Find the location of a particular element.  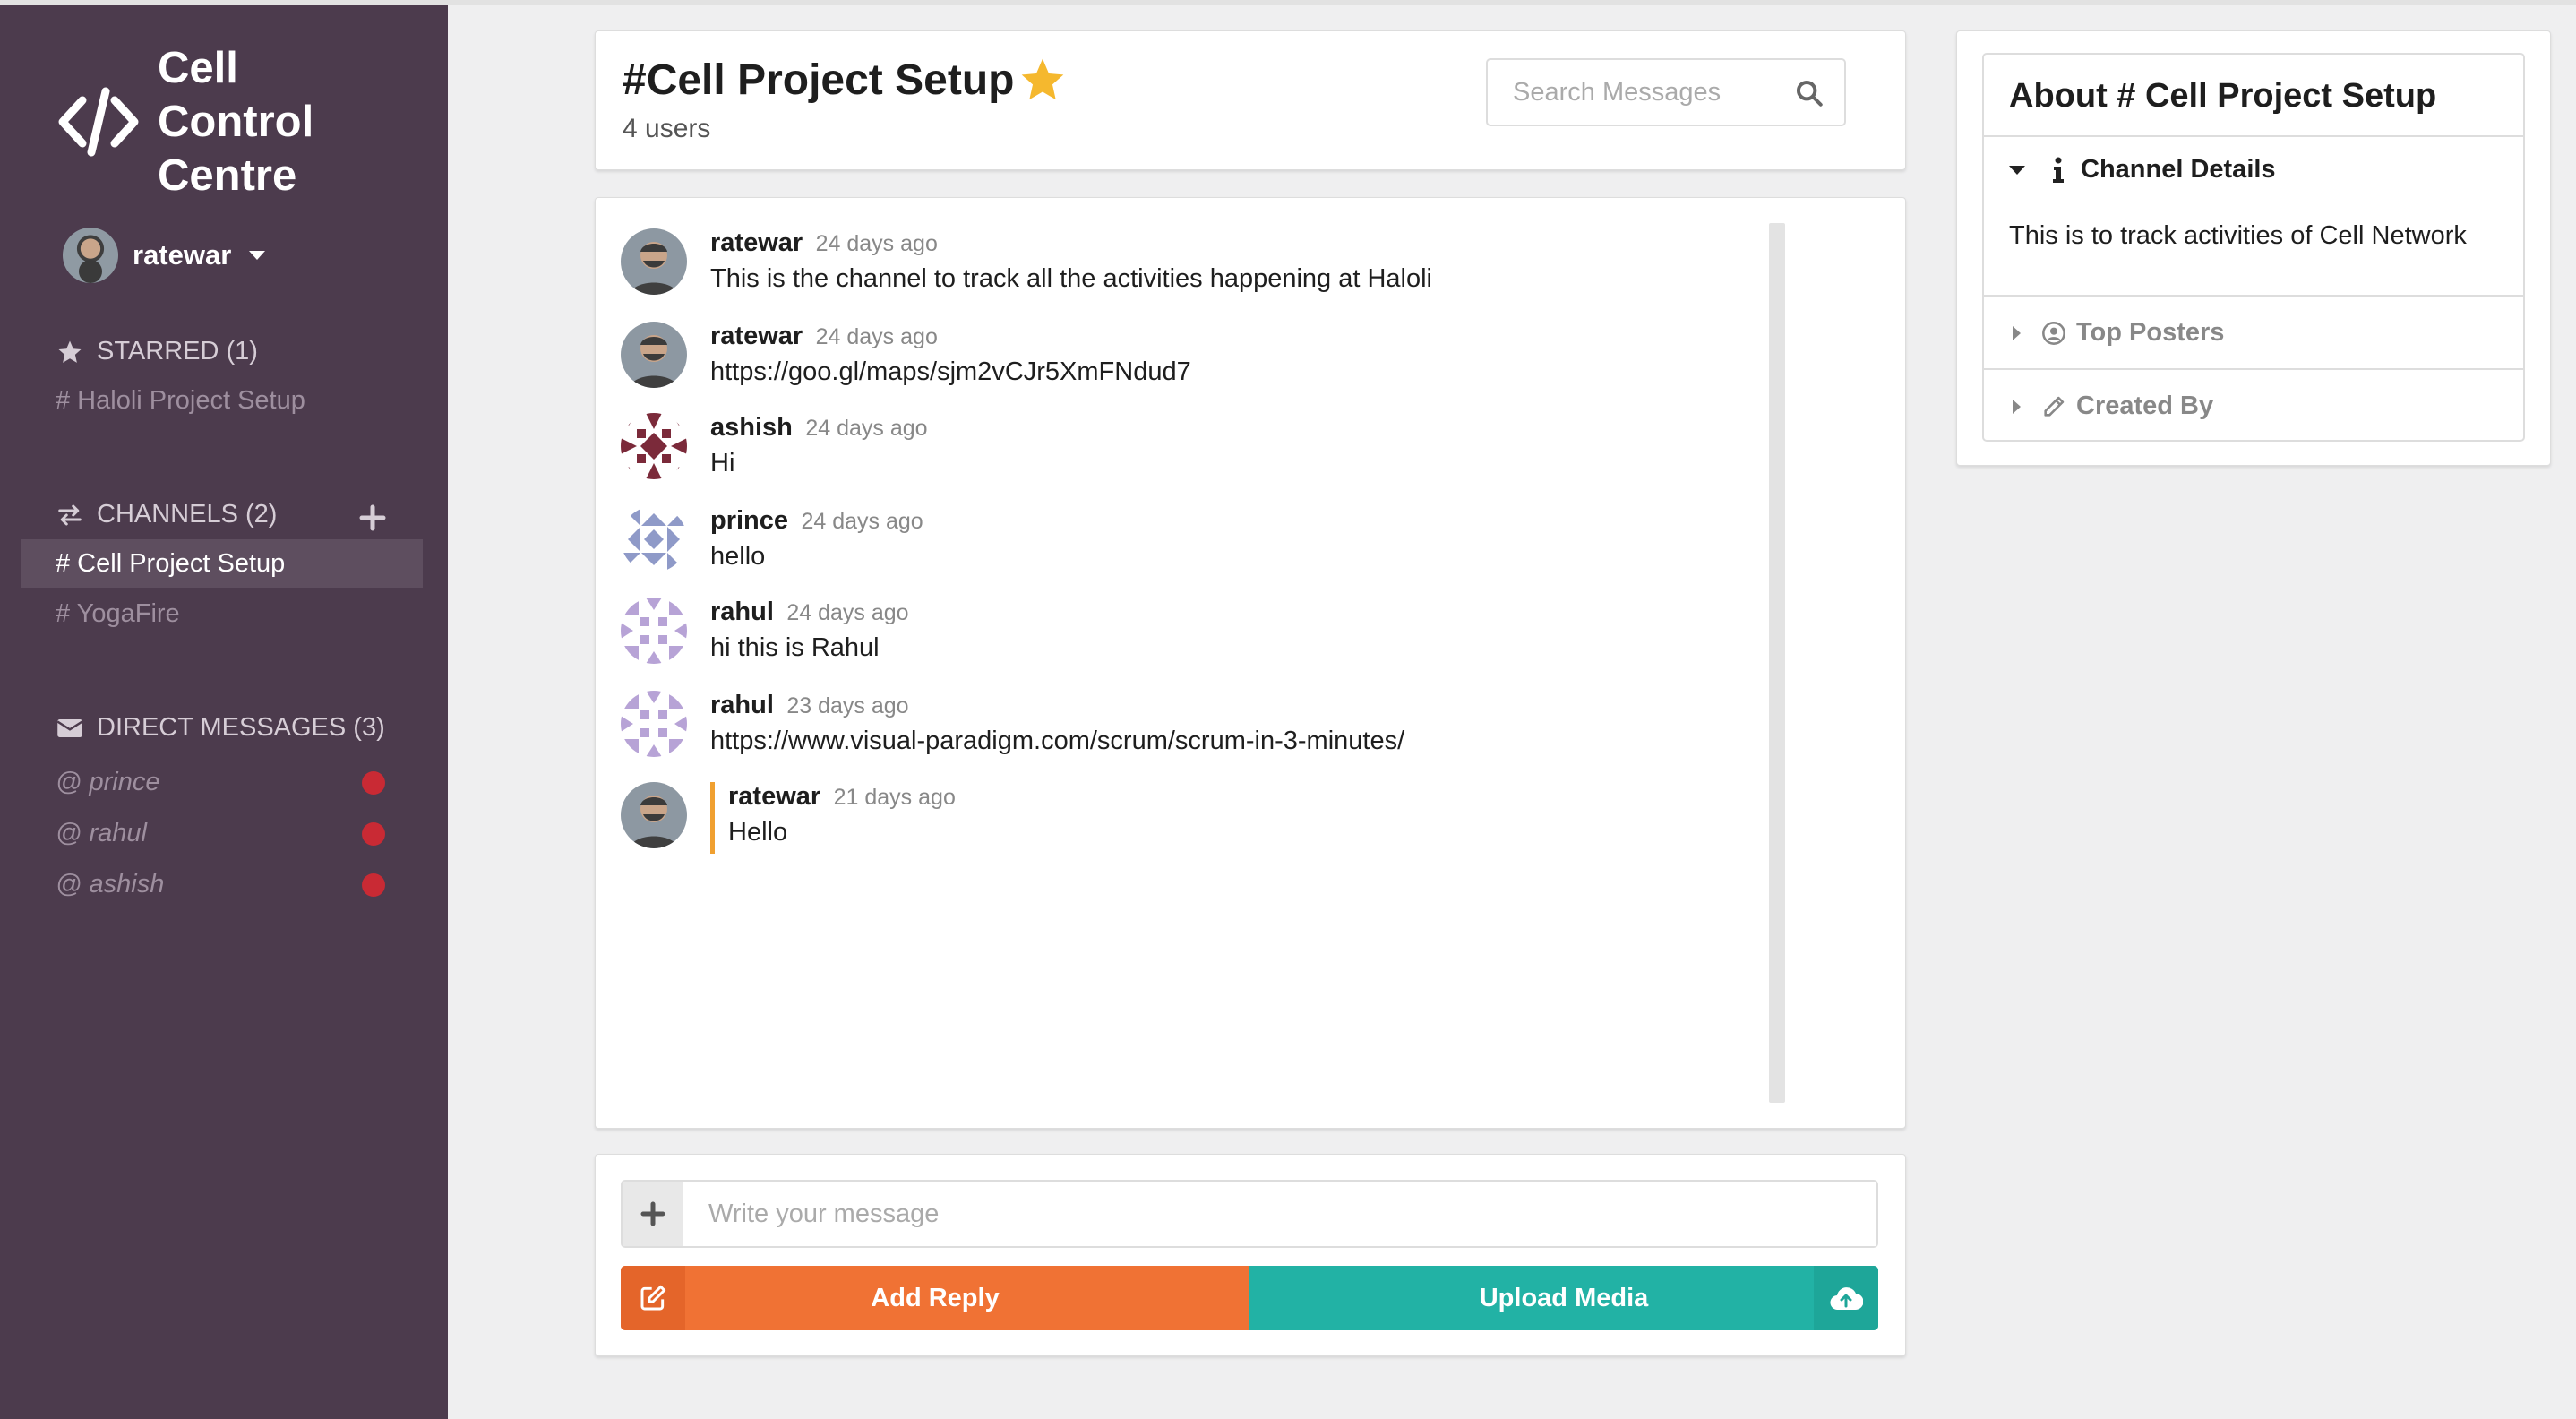

code-icon is located at coordinates (98, 122).